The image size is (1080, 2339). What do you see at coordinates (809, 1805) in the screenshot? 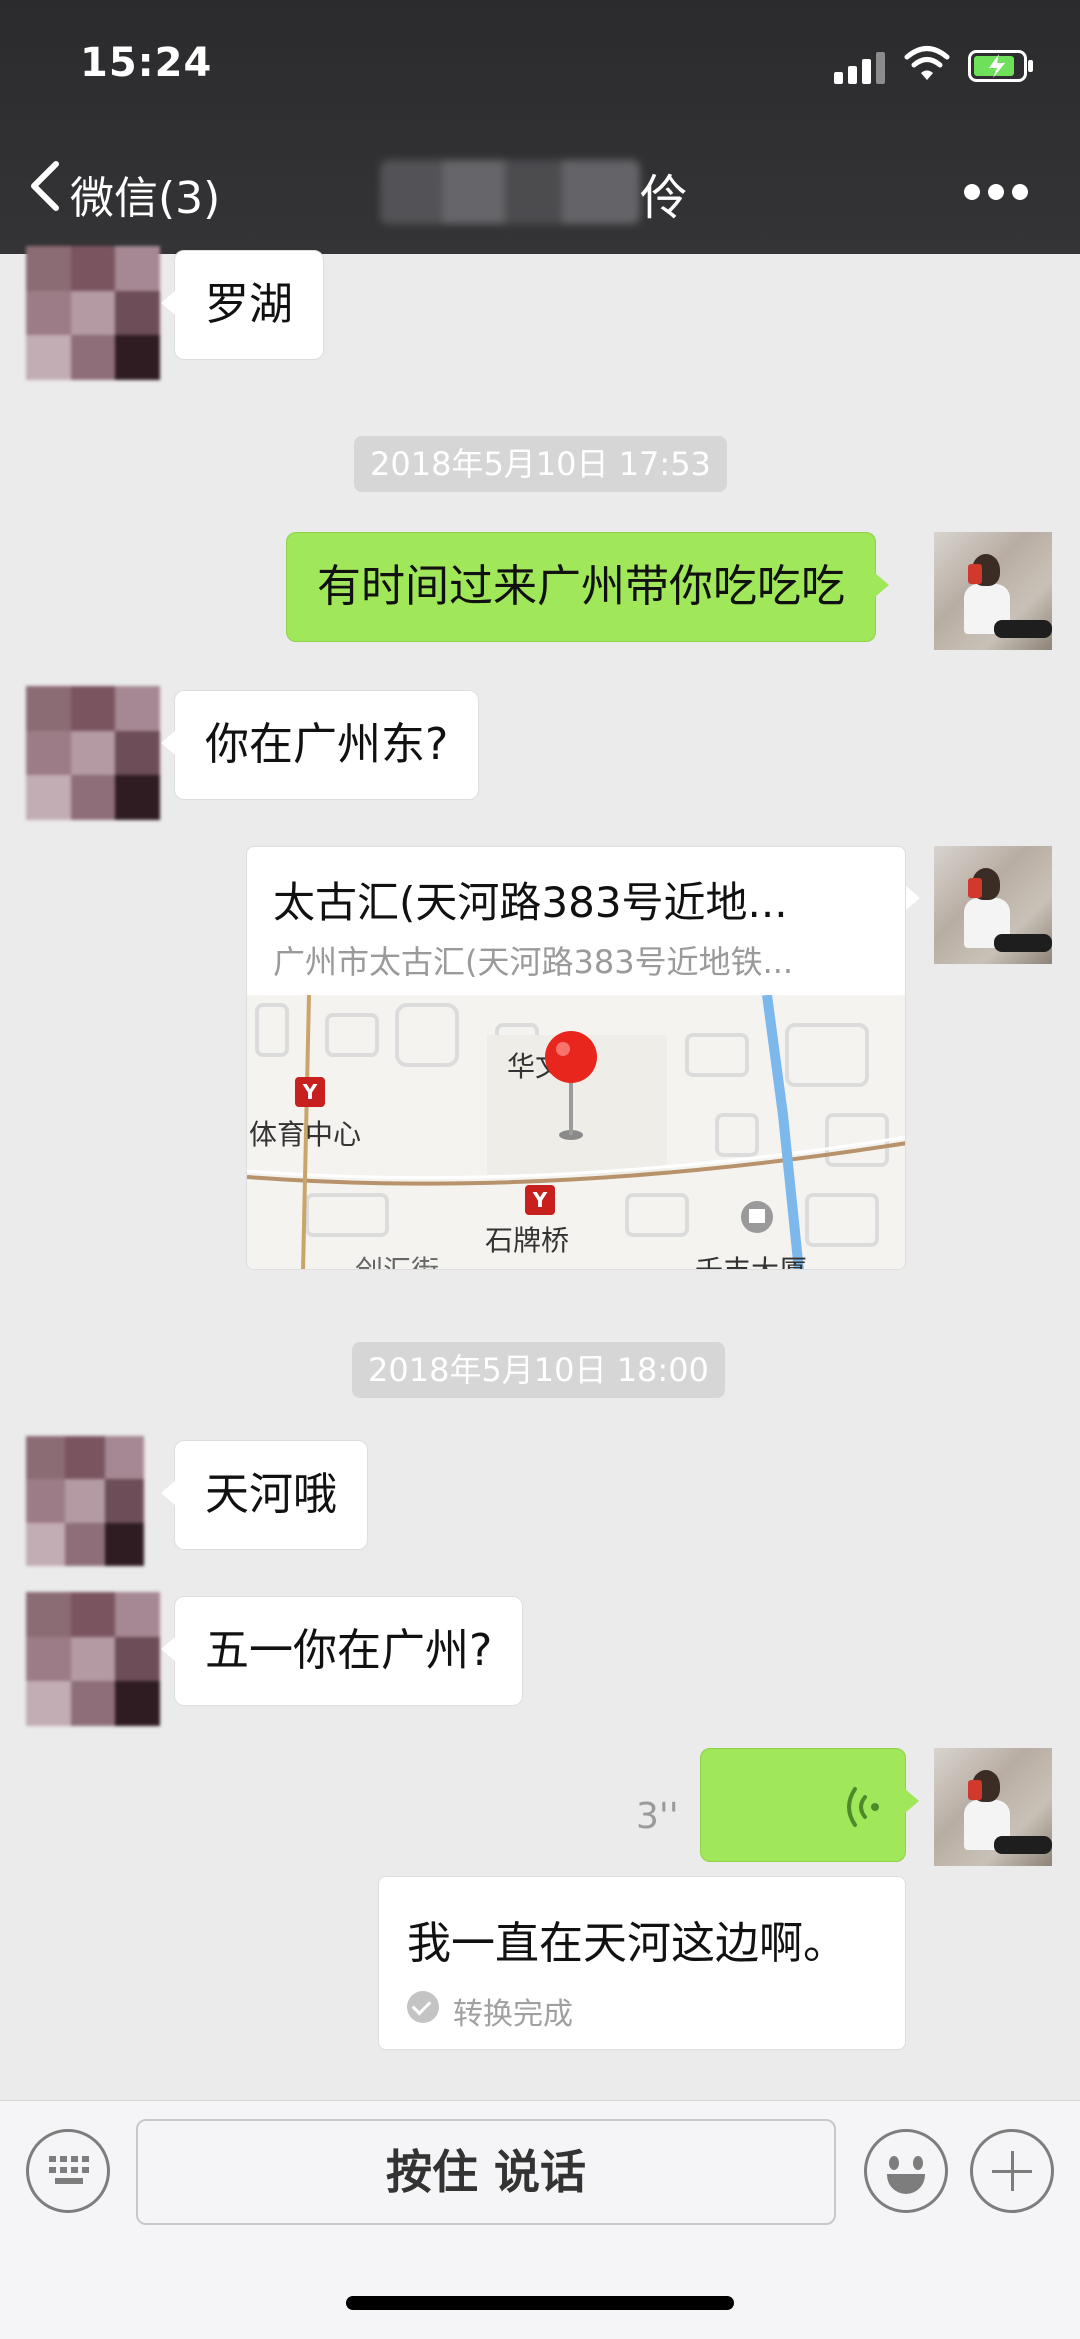
I see `voice-message-bubble` at bounding box center [809, 1805].